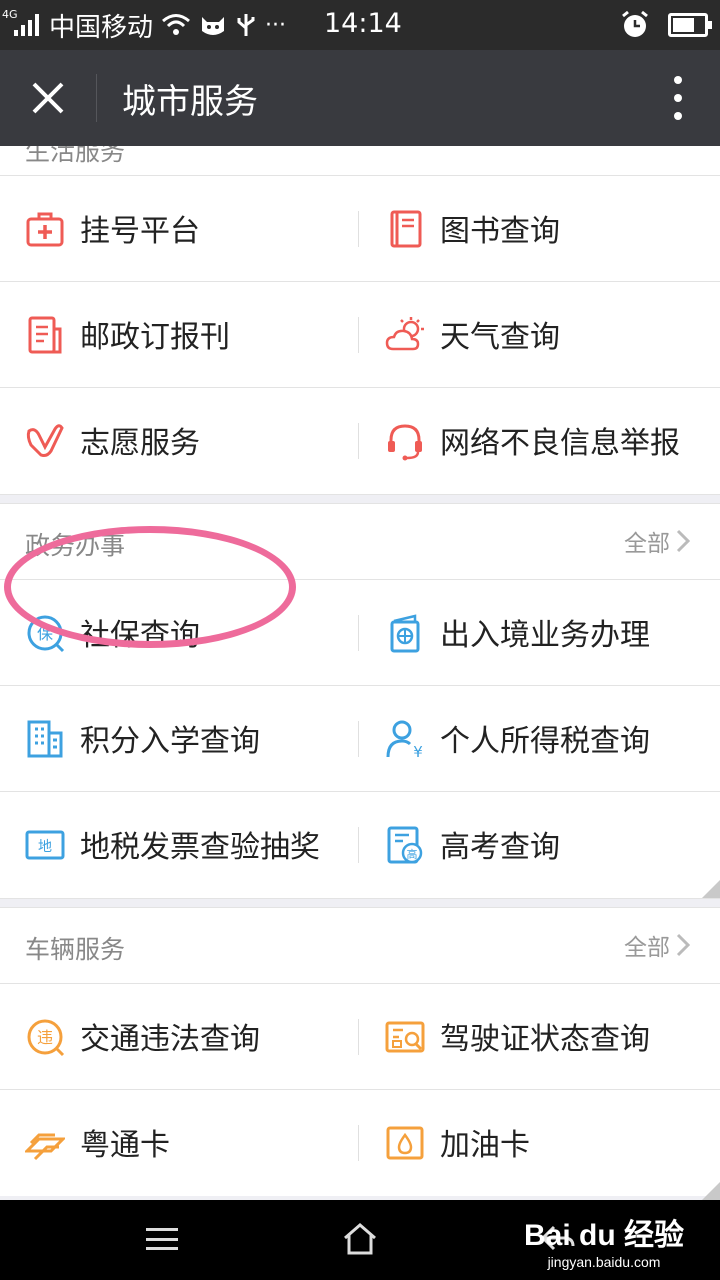 This screenshot has width=720, height=1280. I want to click on medical-bag-icon, so click(45, 229).